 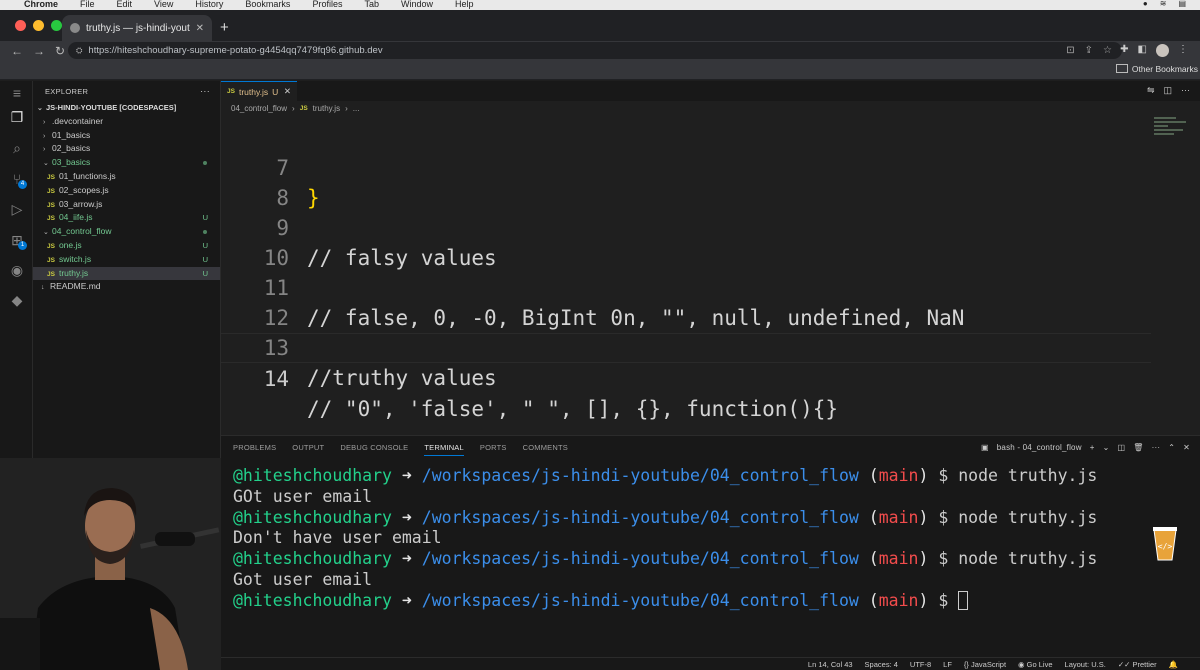 I want to click on minimap, so click(x=1172, y=129).